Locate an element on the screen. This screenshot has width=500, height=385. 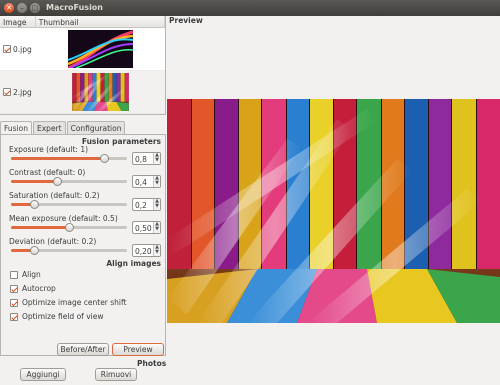
contrast-label: Contrast (default: 0) is located at coordinates (47, 172).